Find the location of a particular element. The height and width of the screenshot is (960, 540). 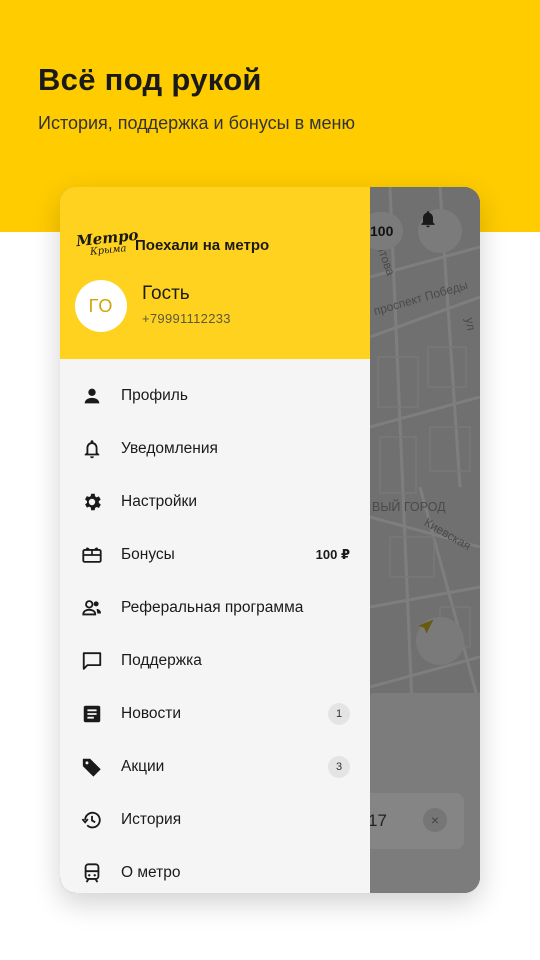

bonus-balance: 100 ₽ is located at coordinates (332, 554).